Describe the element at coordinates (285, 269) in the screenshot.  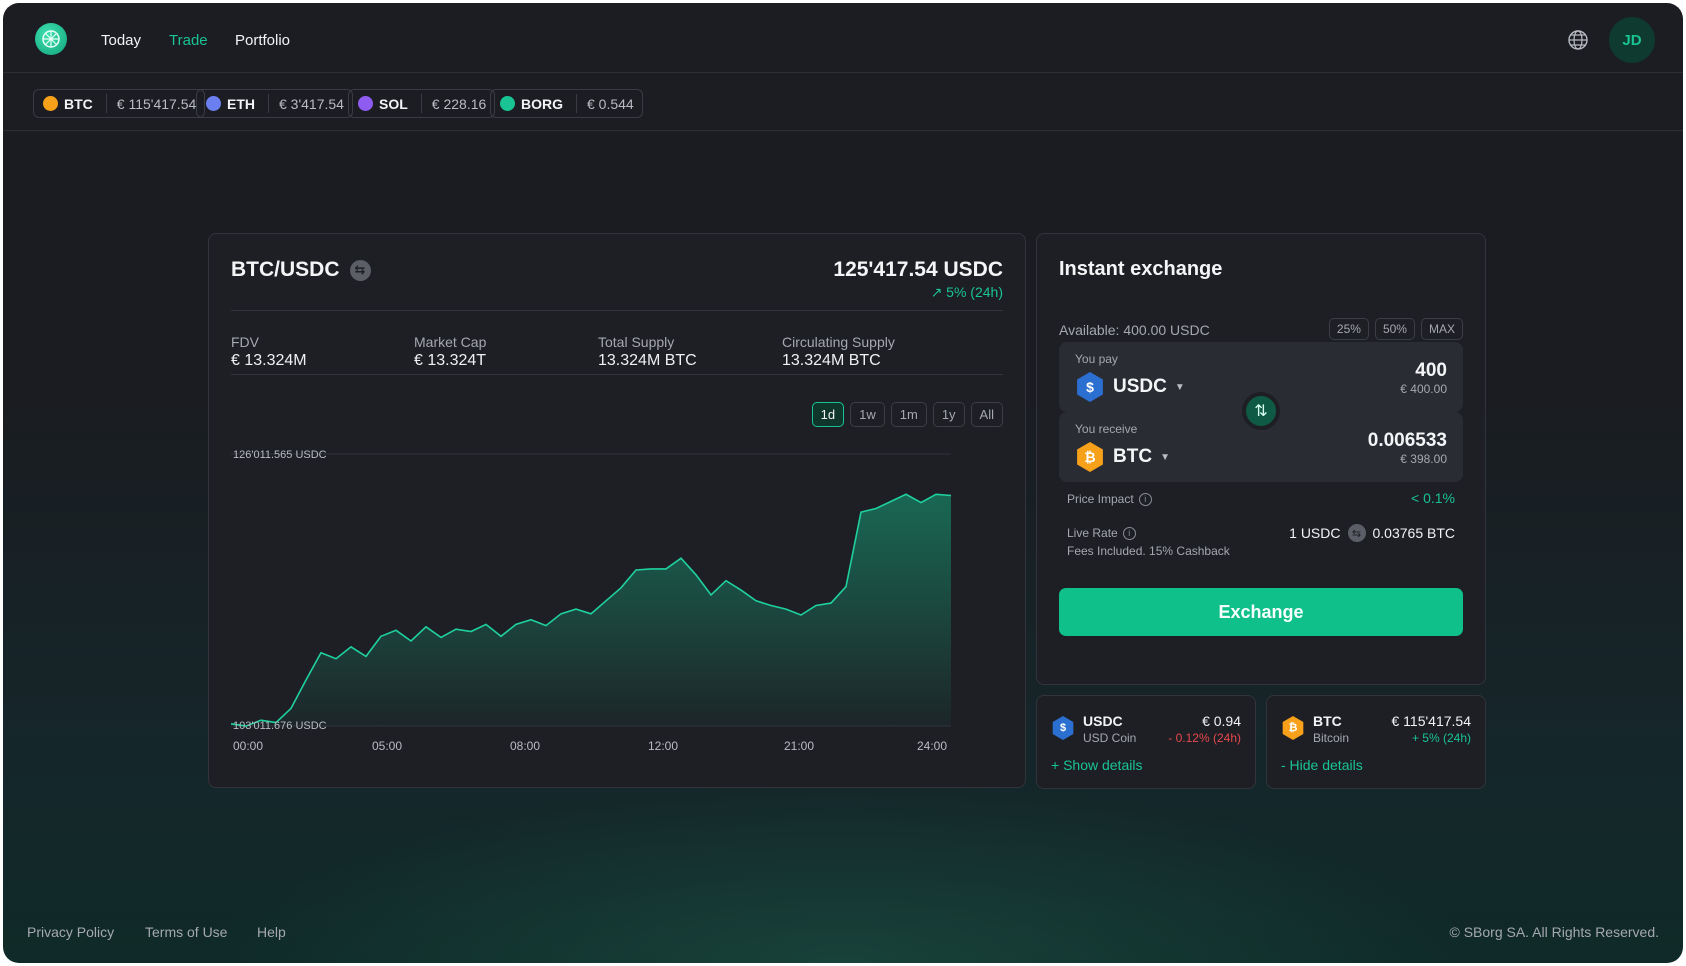
I see `pair-name: BTC/USDC` at that location.